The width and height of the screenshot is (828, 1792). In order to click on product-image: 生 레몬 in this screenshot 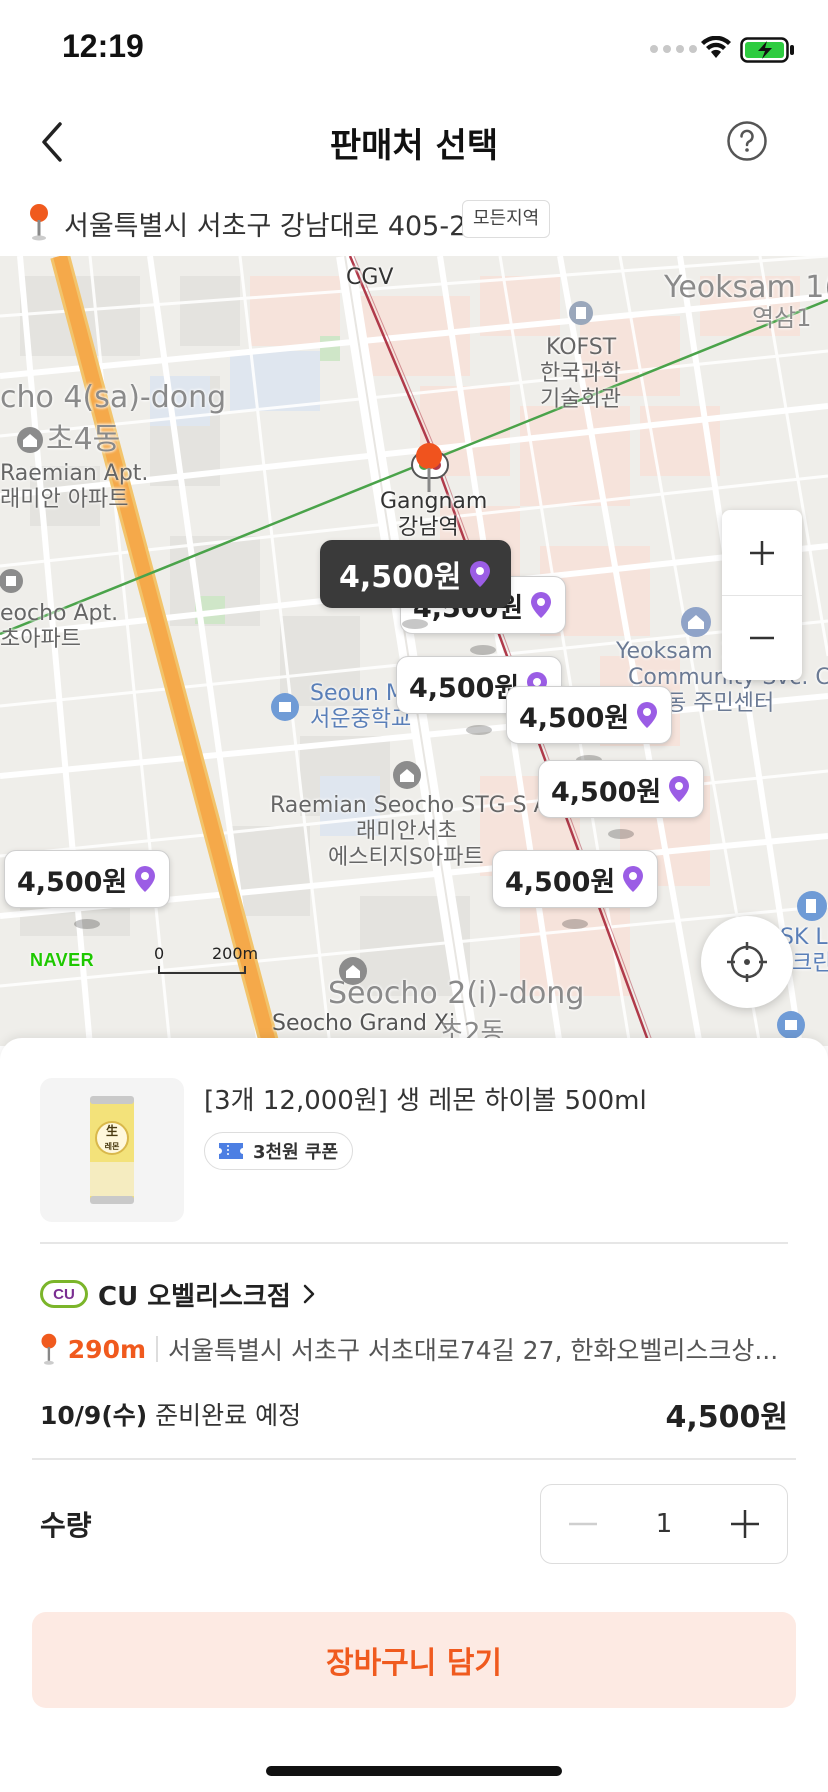, I will do `click(112, 1150)`.